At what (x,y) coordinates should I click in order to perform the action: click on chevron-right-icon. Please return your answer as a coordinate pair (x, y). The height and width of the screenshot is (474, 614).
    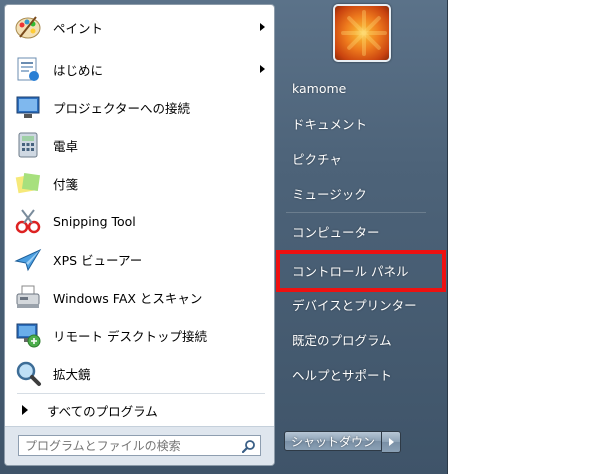
    Looking at the image, I should click on (391, 442).